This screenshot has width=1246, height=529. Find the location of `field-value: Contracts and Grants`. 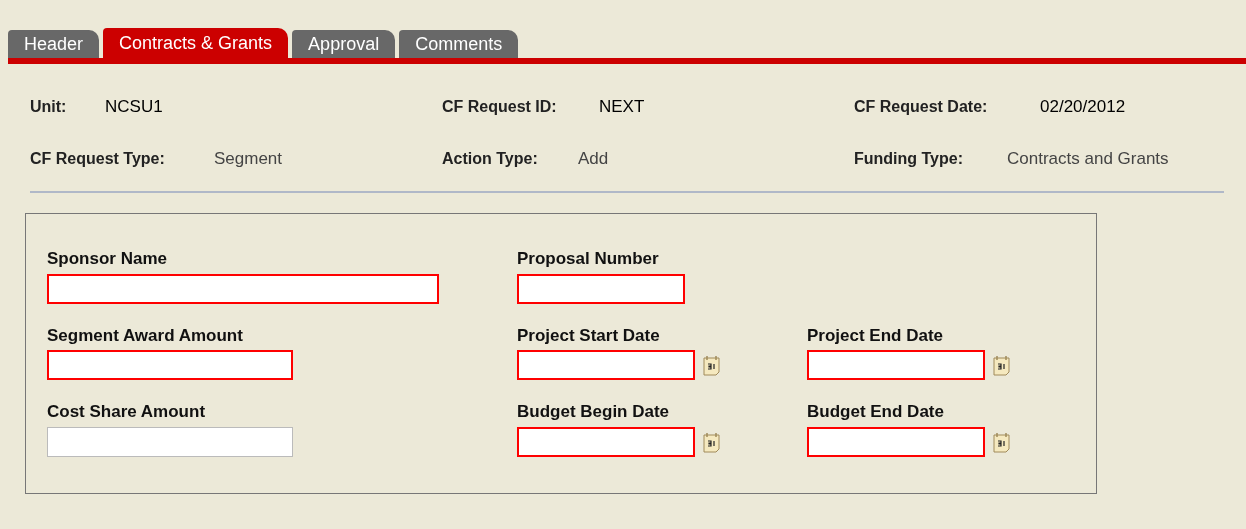

field-value: Contracts and Grants is located at coordinates (1088, 158).